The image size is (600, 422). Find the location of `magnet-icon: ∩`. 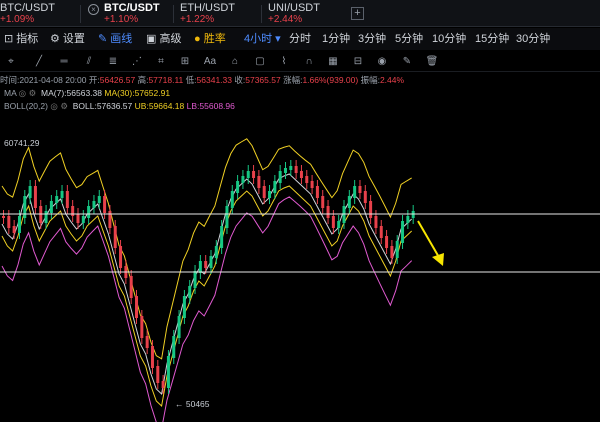

magnet-icon: ∩ is located at coordinates (309, 62).